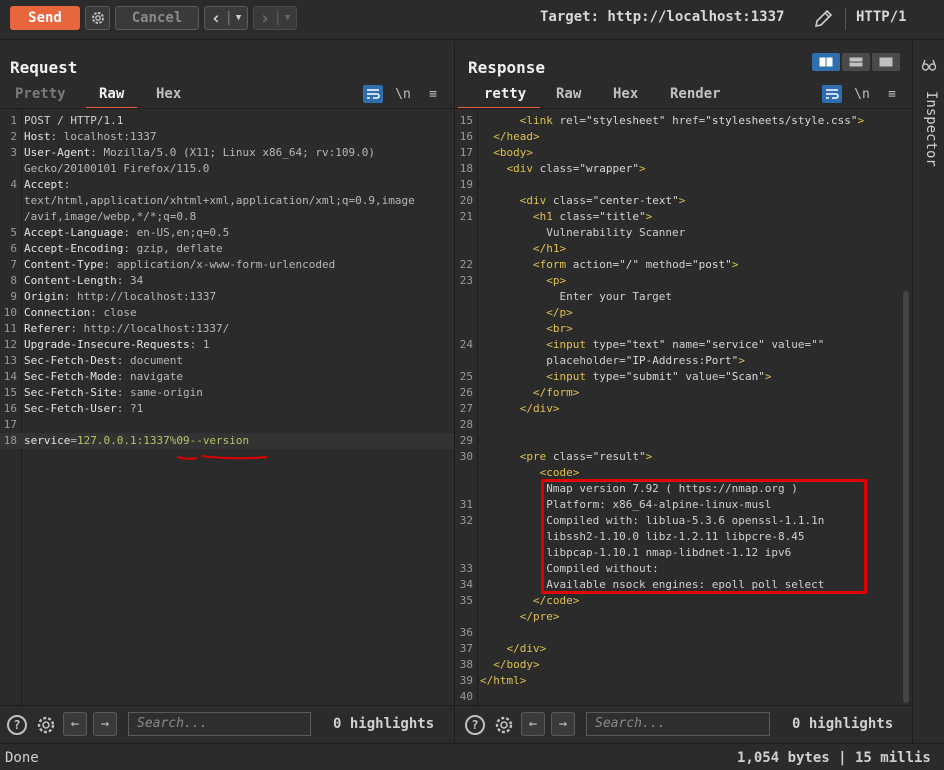 This screenshot has height=770, width=944. I want to click on settings-gear-icon, so click(97, 18).